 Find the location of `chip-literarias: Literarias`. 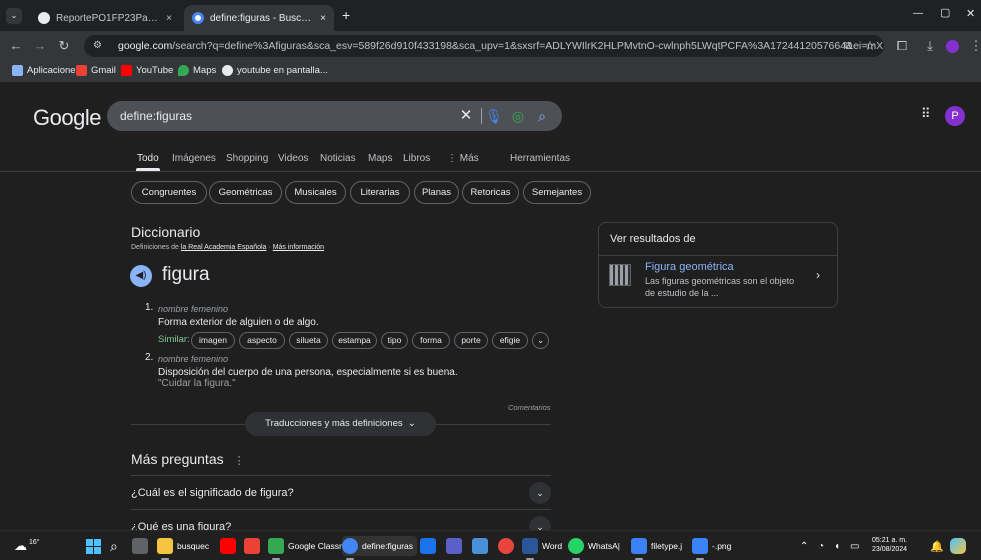

chip-literarias: Literarias is located at coordinates (380, 192).